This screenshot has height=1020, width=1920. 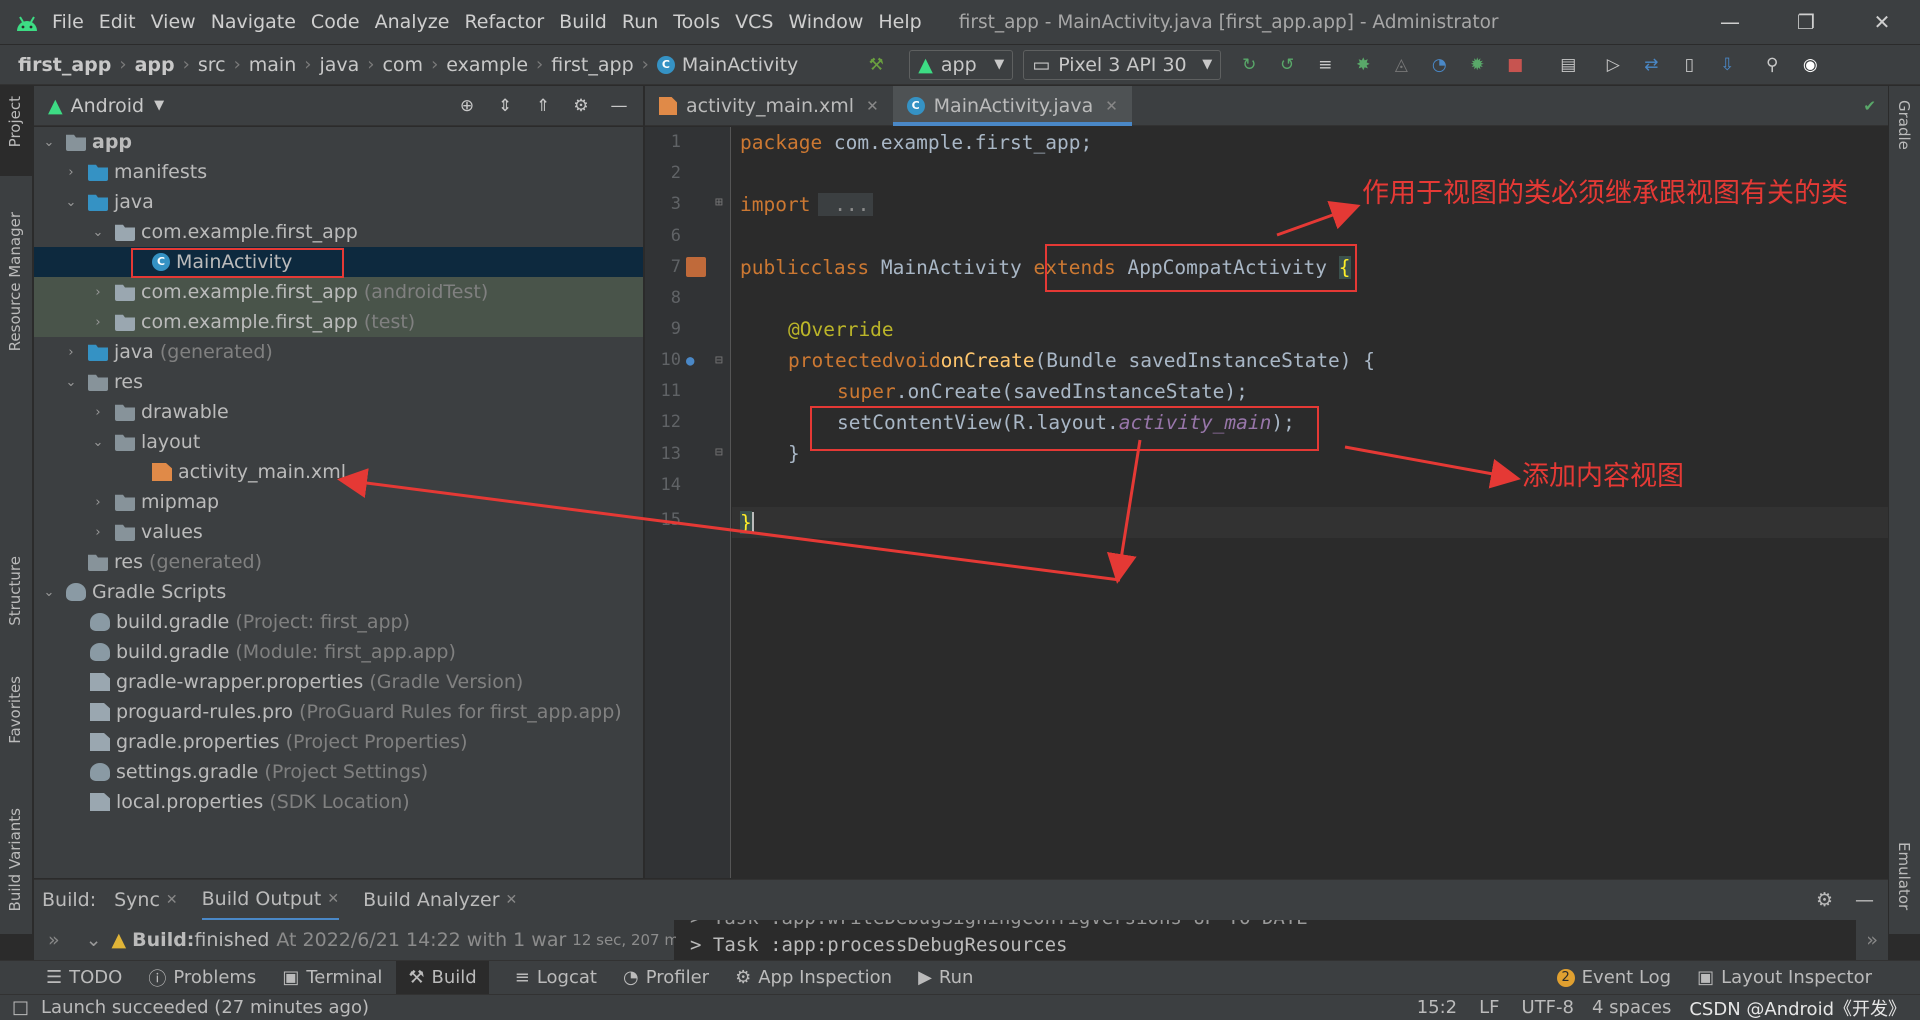 What do you see at coordinates (592, 65) in the screenshot?
I see `breadcrumb-first-app-pkg: first_app` at bounding box center [592, 65].